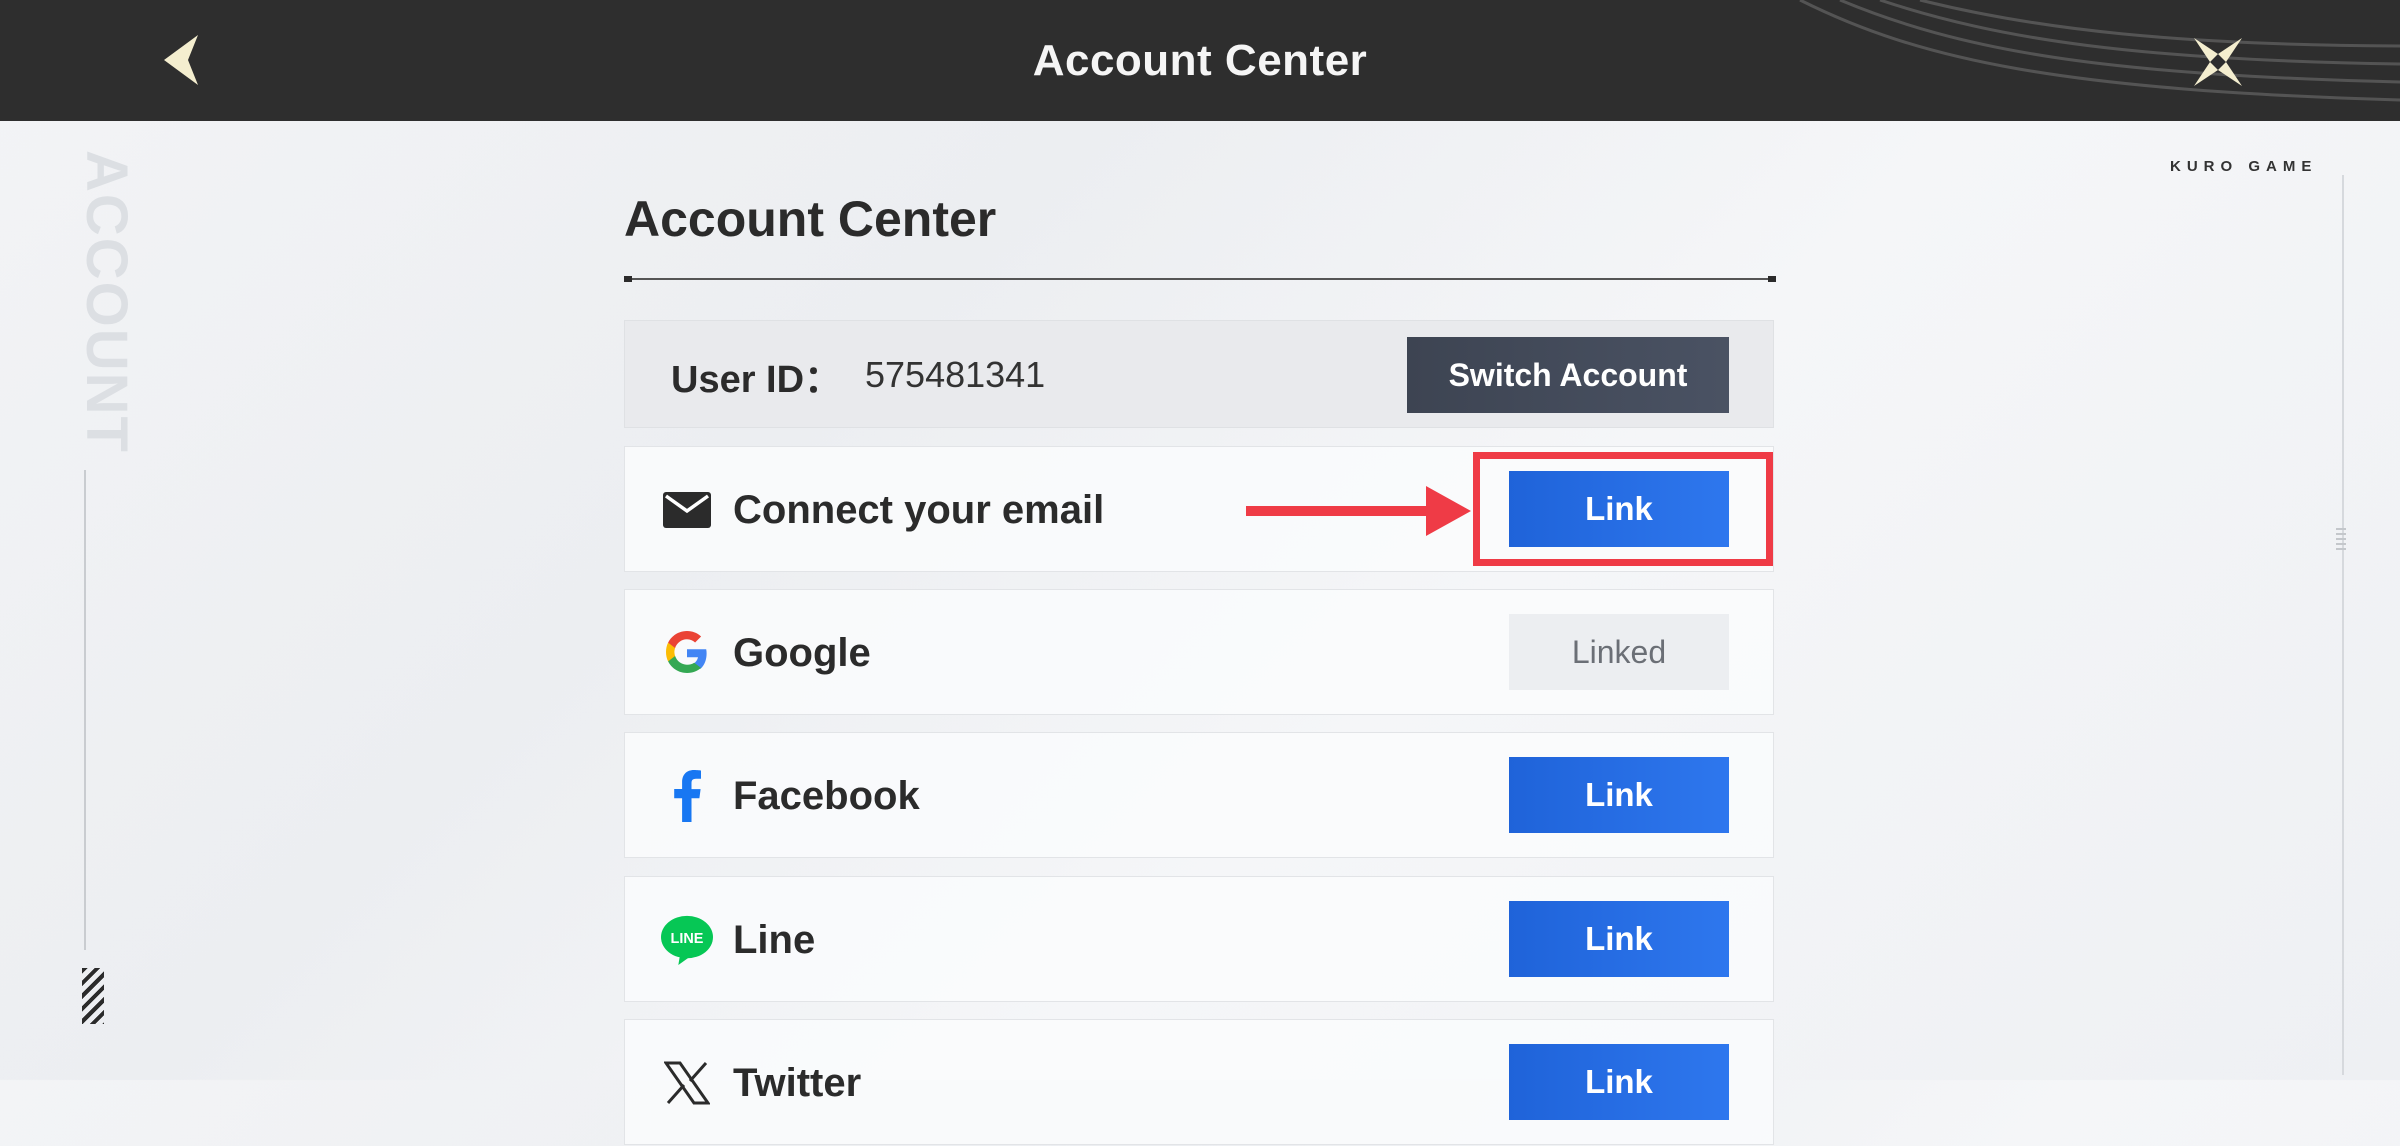  Describe the element at coordinates (687, 653) in the screenshot. I see `google-icon` at that location.